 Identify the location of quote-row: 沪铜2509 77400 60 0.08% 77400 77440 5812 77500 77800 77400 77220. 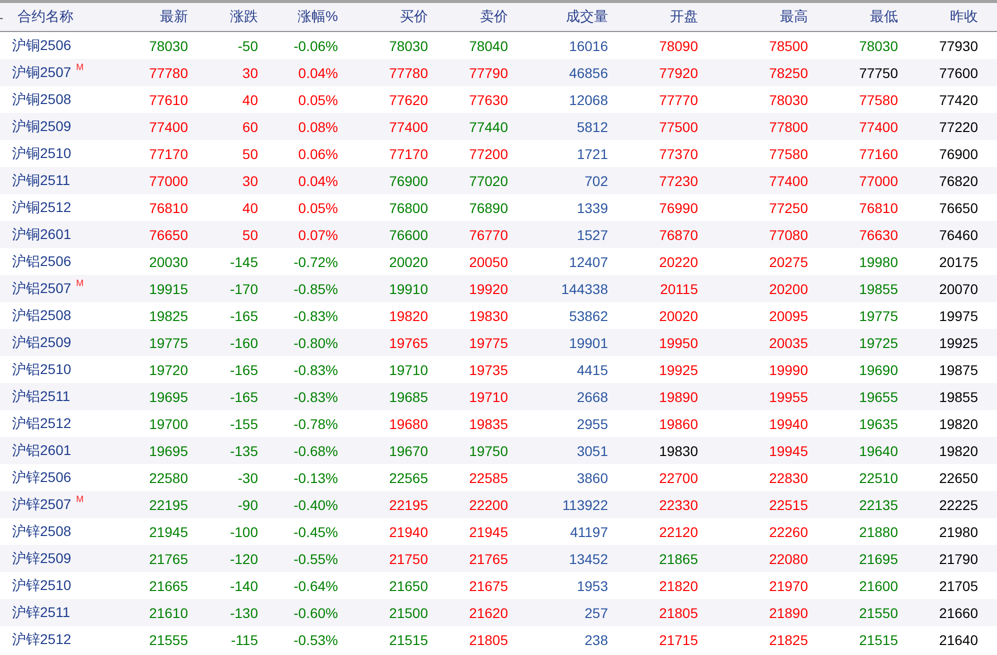
(498, 126).